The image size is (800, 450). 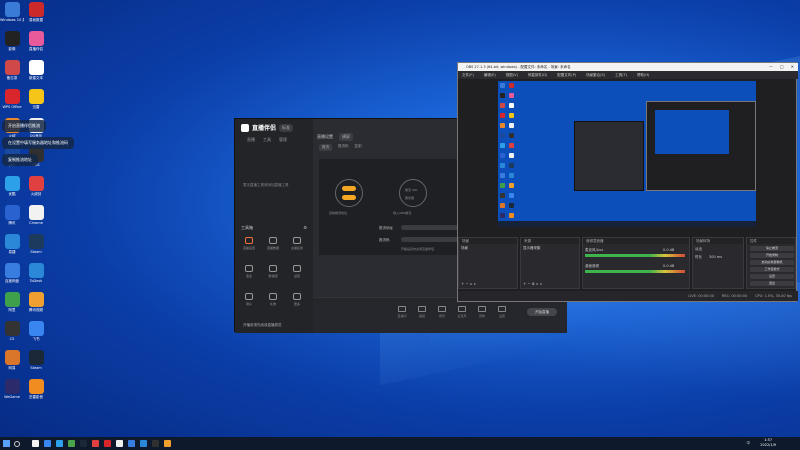 What do you see at coordinates (782, 67) in the screenshot?
I see `maximize-icon: □` at bounding box center [782, 67].